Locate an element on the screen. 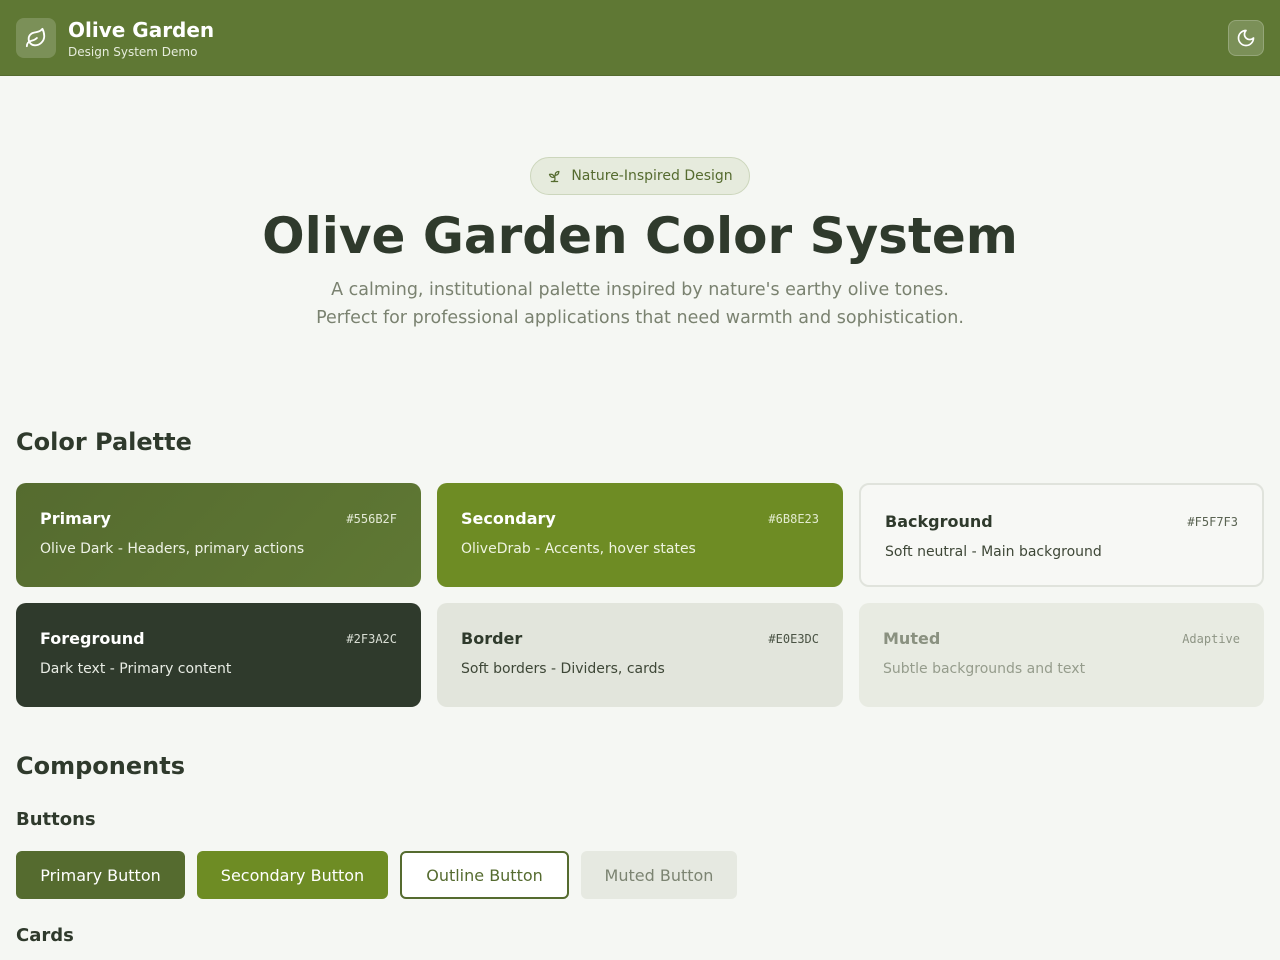 This screenshot has height=960, width=1280. swatch-name: Muted is located at coordinates (912, 638).